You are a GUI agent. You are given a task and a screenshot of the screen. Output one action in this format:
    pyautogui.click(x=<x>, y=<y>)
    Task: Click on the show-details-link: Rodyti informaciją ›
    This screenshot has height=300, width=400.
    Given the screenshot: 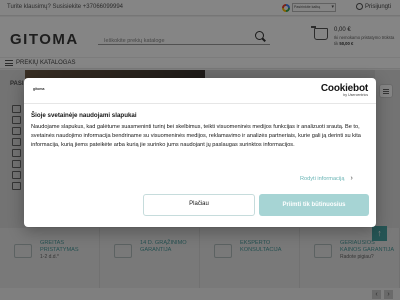 What is the action you would take?
    pyautogui.click(x=326, y=178)
    